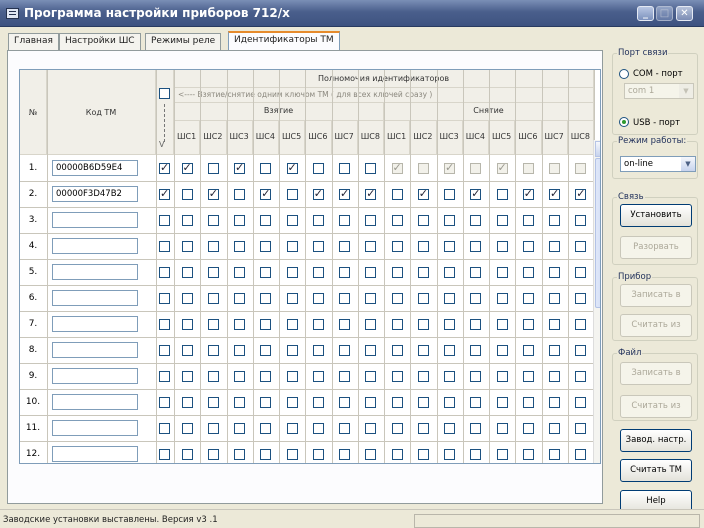 This screenshot has height=528, width=704. What do you see at coordinates (645, 13) in the screenshot?
I see `minimize-button: _` at bounding box center [645, 13].